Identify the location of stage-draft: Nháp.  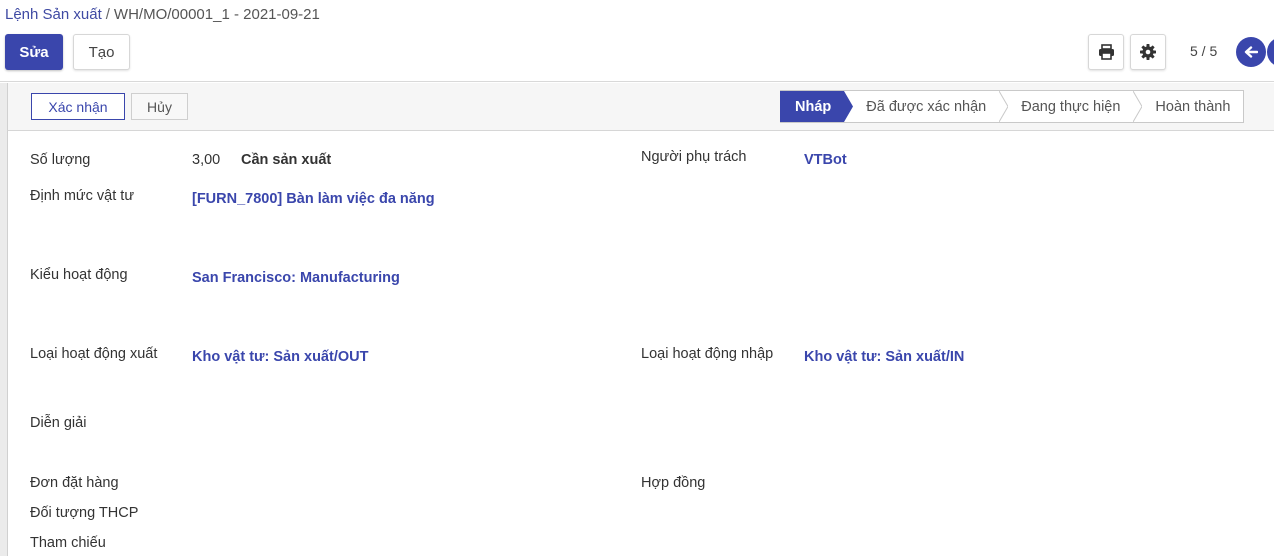
(817, 106).